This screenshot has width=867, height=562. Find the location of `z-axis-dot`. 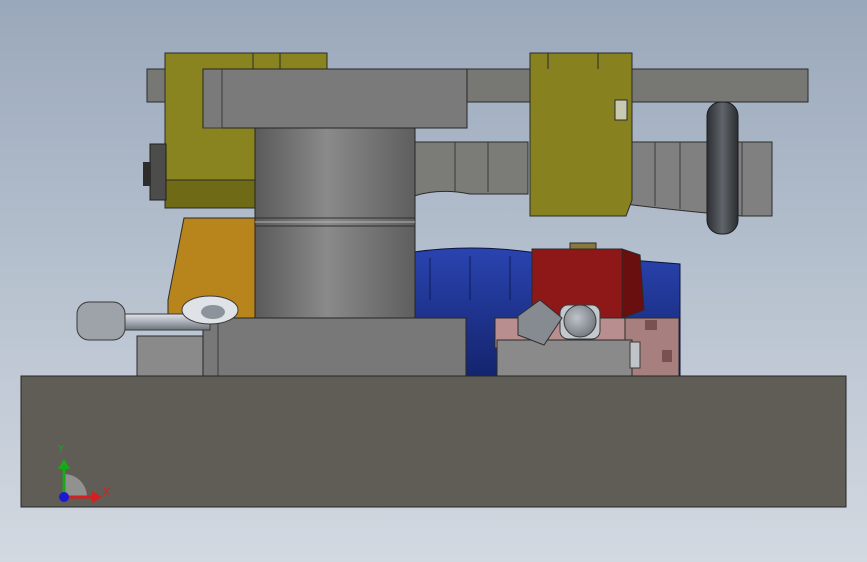

z-axis-dot is located at coordinates (64, 497).